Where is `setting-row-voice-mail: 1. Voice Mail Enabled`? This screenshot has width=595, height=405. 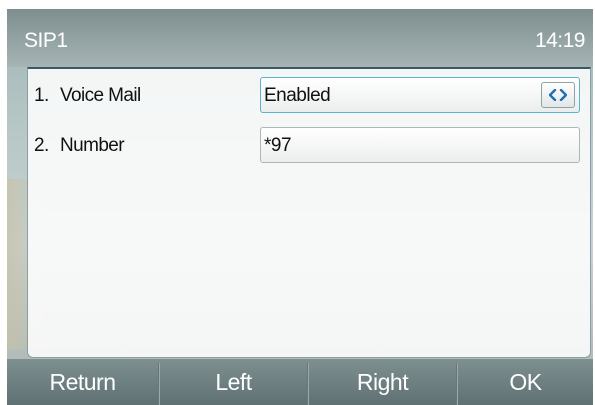
setting-row-voice-mail: 1. Voice Mail Enabled is located at coordinates (309, 96).